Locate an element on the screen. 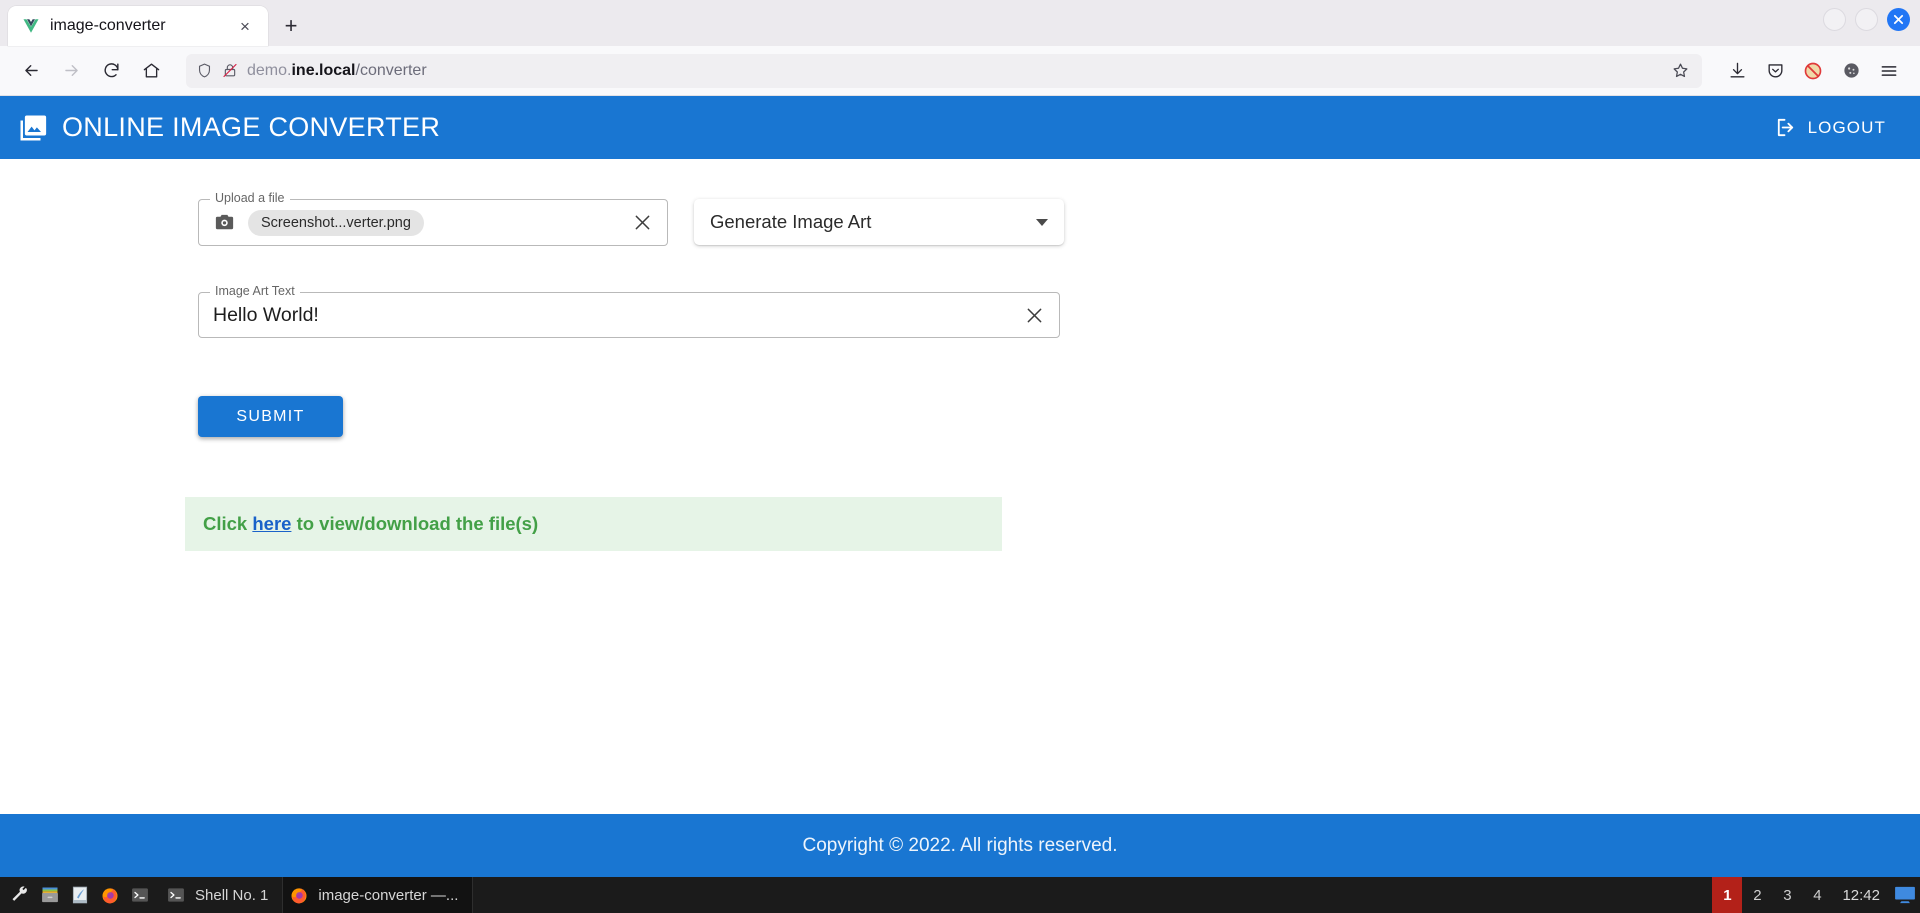 This screenshot has width=1920, height=913. pocket-icon is located at coordinates (1775, 71).